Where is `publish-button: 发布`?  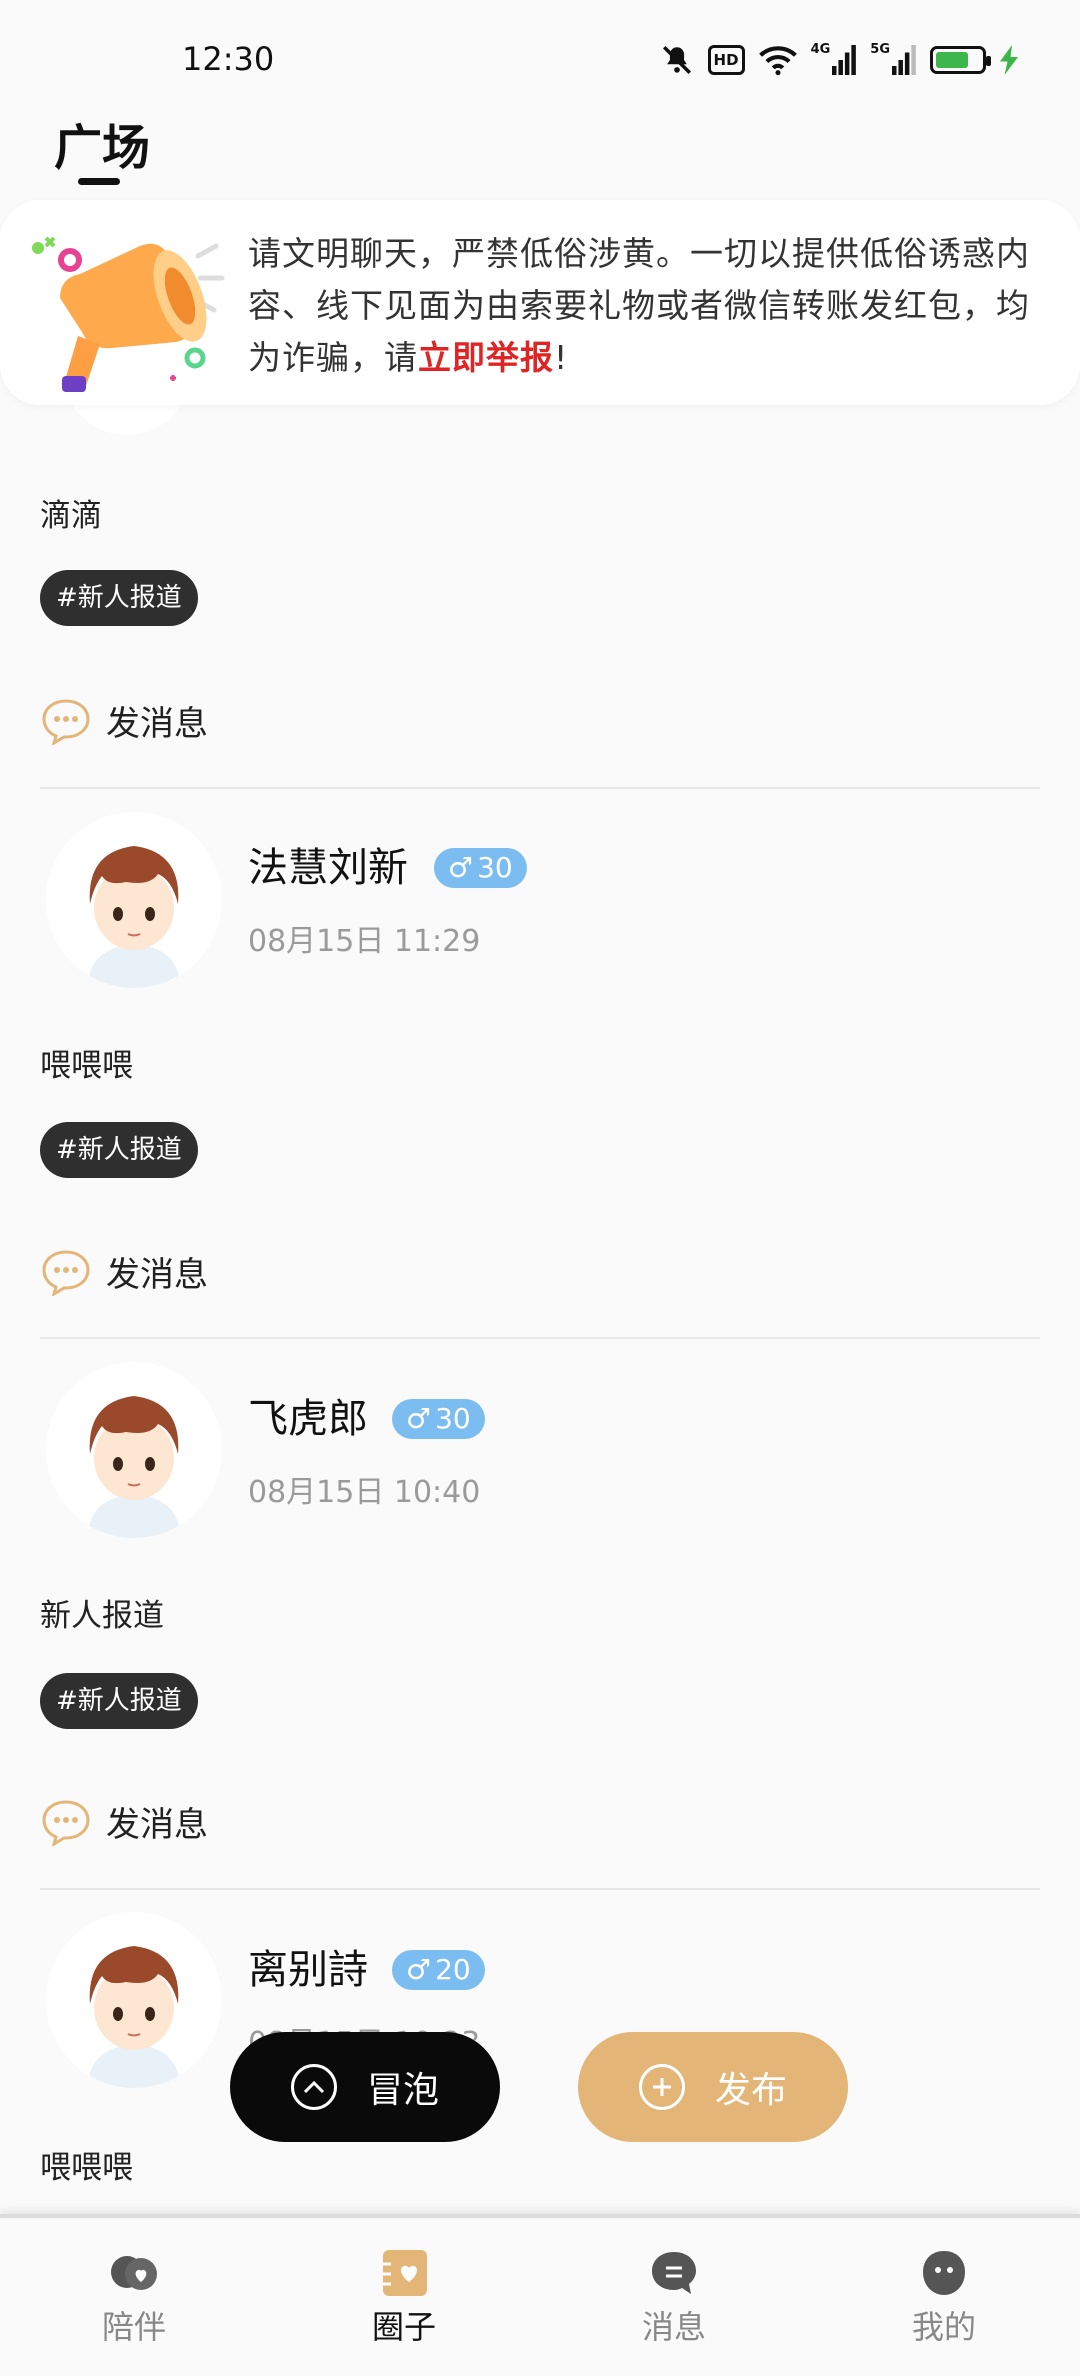 publish-button: 发布 is located at coordinates (713, 2087).